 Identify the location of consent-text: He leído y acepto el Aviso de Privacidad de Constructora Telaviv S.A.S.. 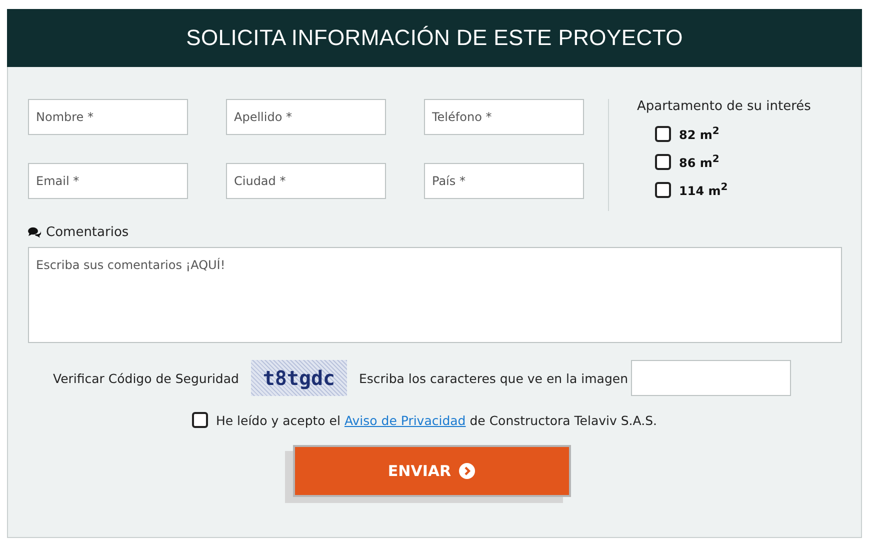
(436, 420).